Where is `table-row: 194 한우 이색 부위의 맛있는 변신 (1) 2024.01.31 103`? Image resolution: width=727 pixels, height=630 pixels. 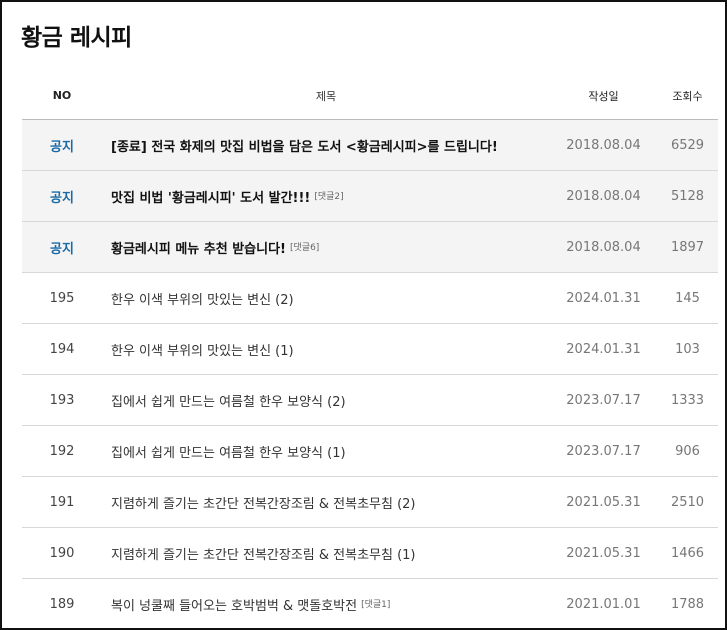
table-row: 194 한우 이색 부위의 맛있는 변신 (1) 2024.01.31 103 is located at coordinates (370, 349).